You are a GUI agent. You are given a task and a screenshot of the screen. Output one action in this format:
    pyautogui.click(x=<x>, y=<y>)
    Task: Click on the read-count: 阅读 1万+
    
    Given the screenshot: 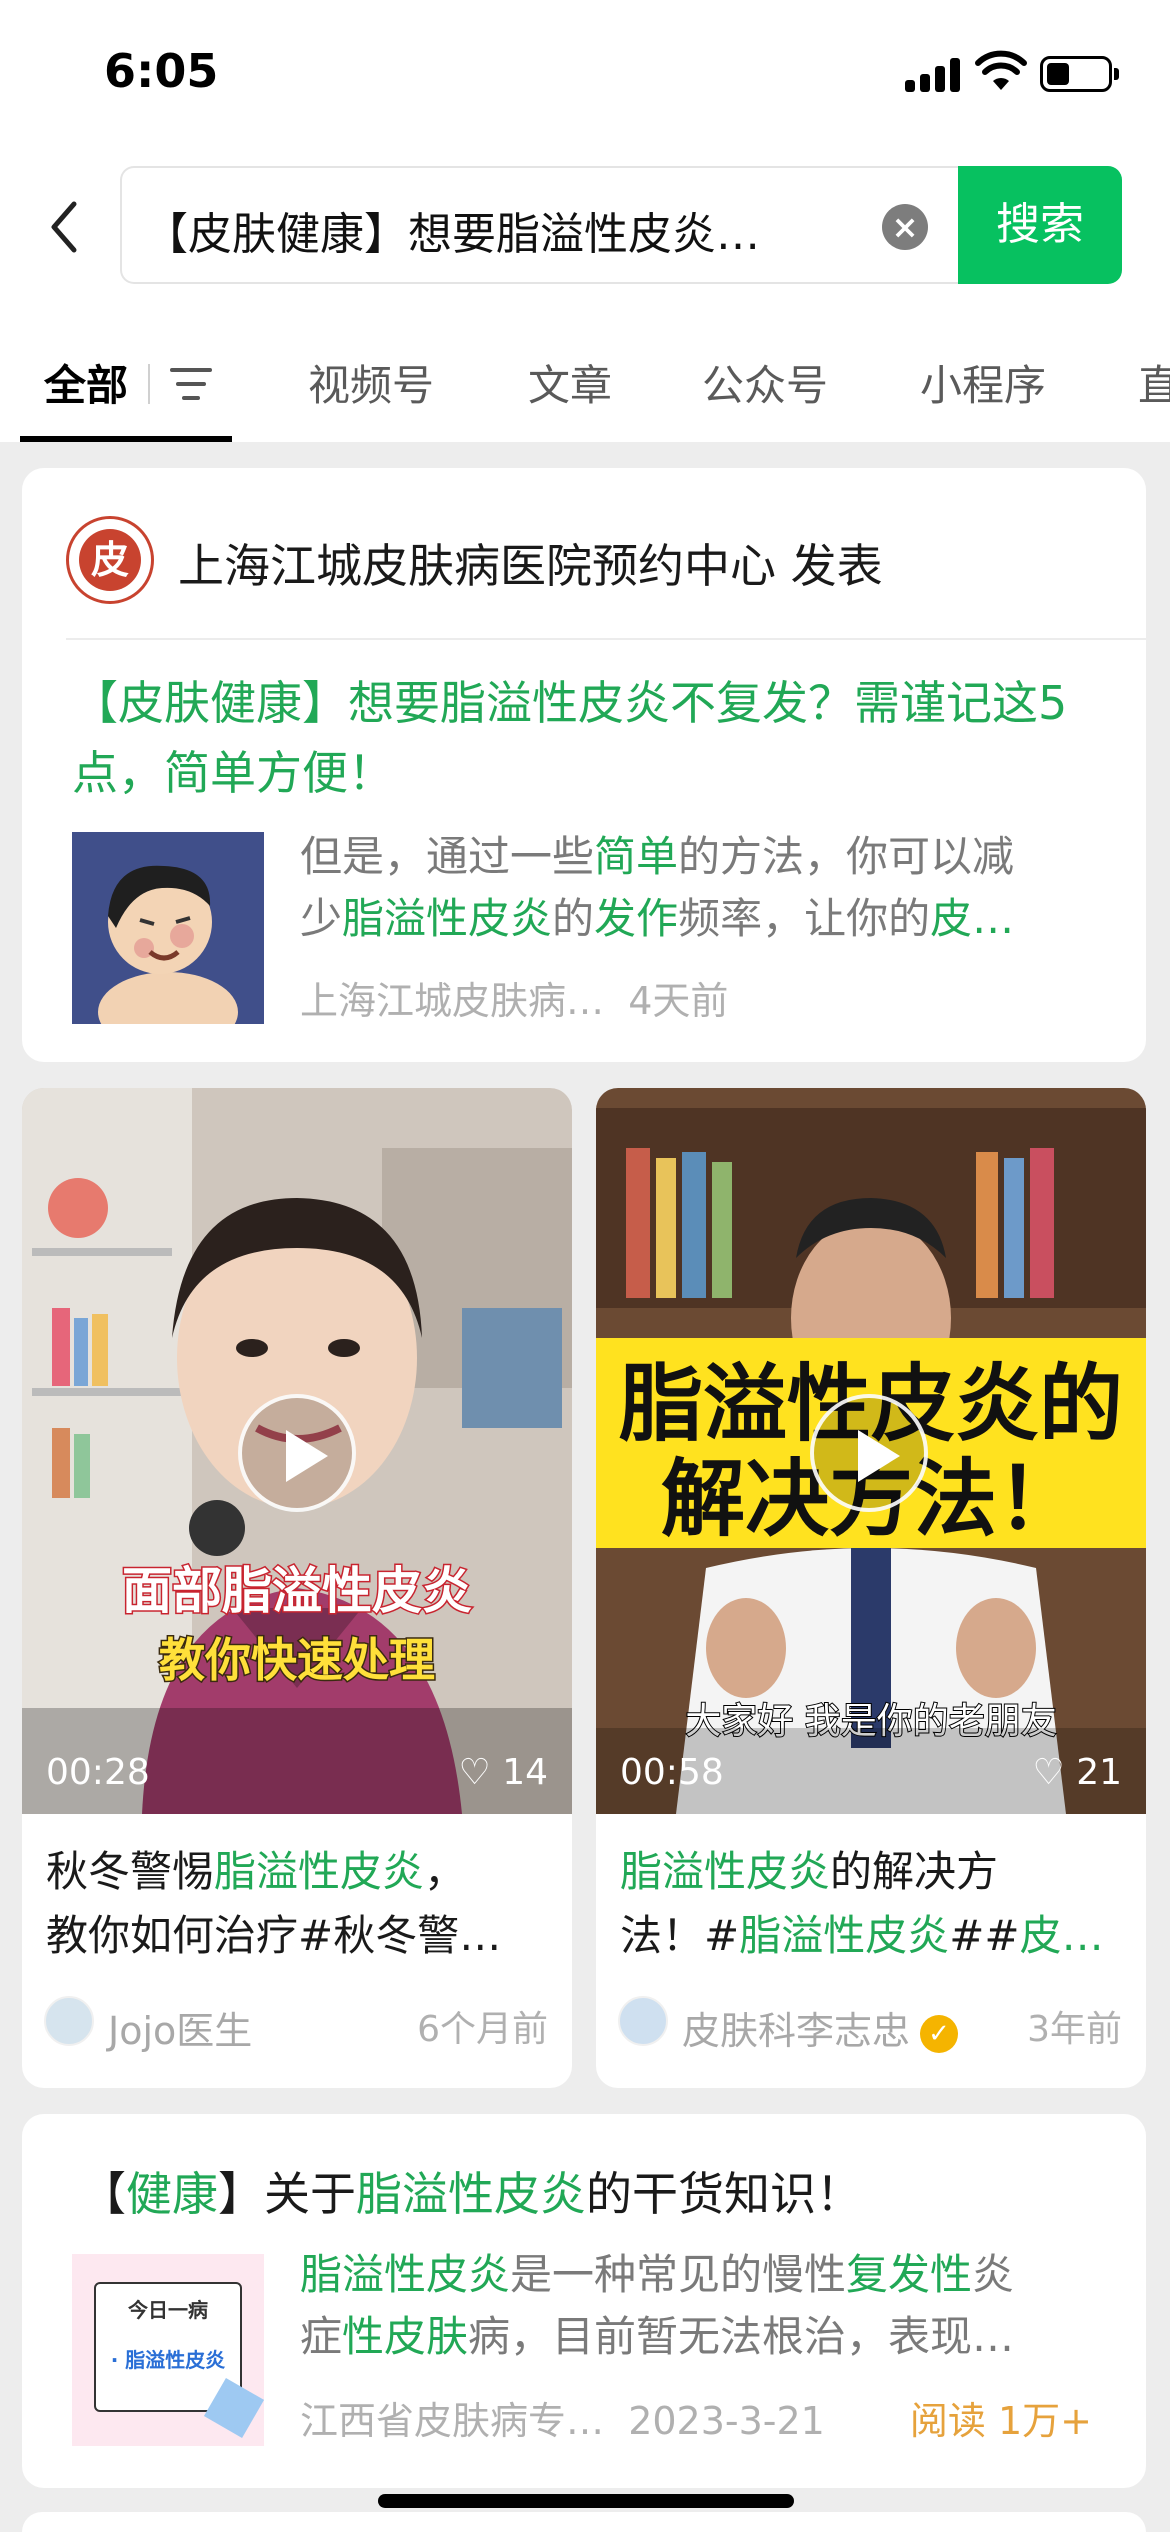 What is the action you would take?
    pyautogui.click(x=1000, y=2421)
    